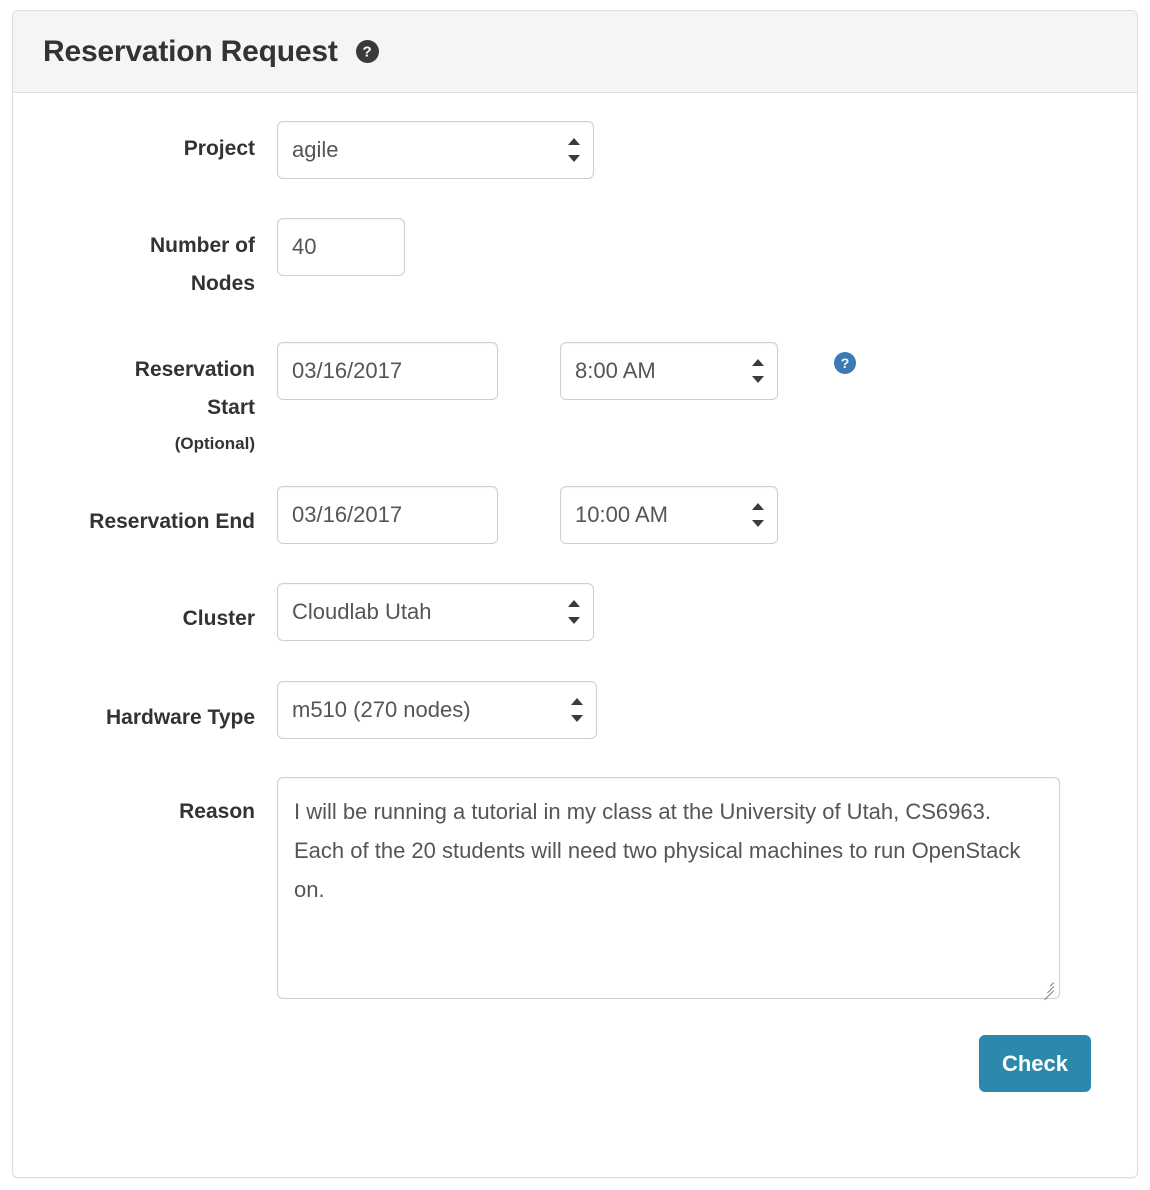 The height and width of the screenshot is (1190, 1150). What do you see at coordinates (231, 407) in the screenshot?
I see `reservation-start-label-line2: Start` at bounding box center [231, 407].